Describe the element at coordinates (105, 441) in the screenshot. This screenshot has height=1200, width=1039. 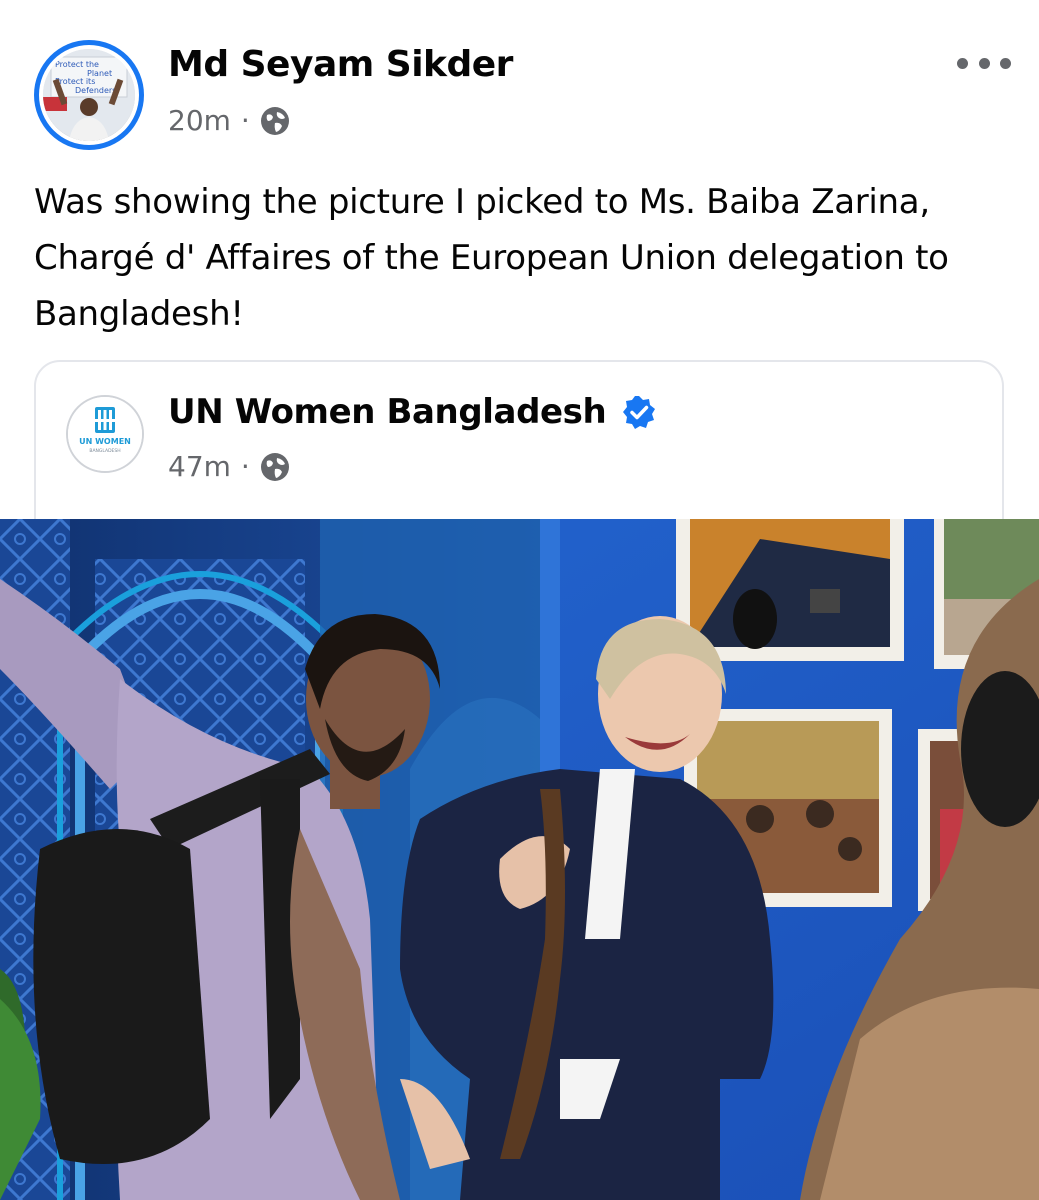
I see `logo-text: UN WOMEN` at that location.